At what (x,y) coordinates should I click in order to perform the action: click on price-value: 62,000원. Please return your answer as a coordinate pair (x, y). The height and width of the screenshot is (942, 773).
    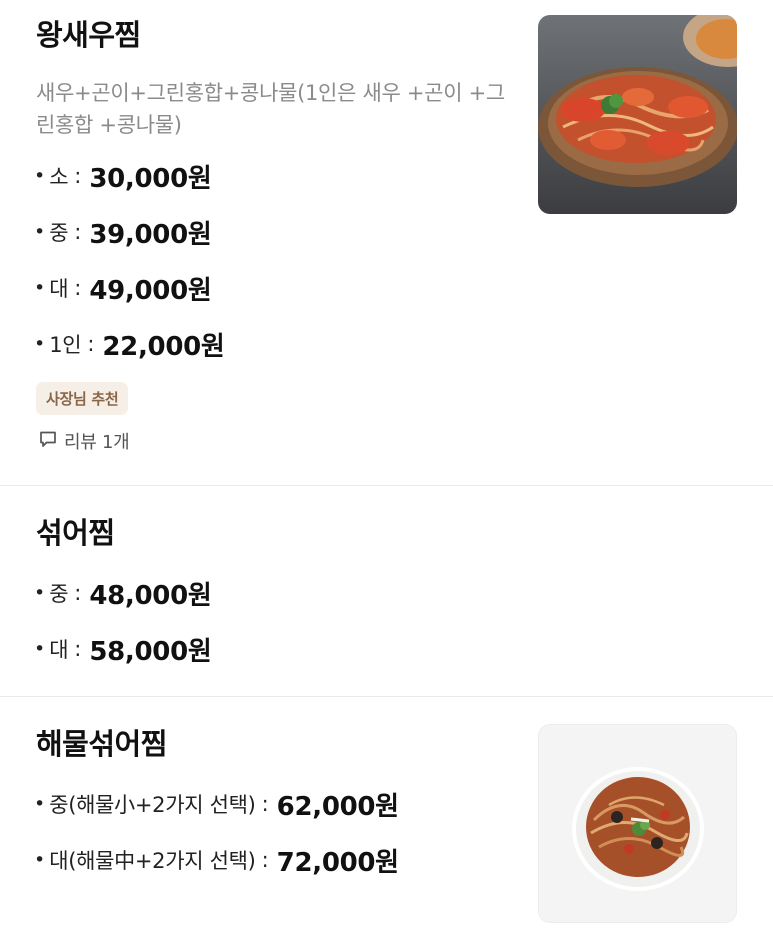
    Looking at the image, I should click on (337, 806).